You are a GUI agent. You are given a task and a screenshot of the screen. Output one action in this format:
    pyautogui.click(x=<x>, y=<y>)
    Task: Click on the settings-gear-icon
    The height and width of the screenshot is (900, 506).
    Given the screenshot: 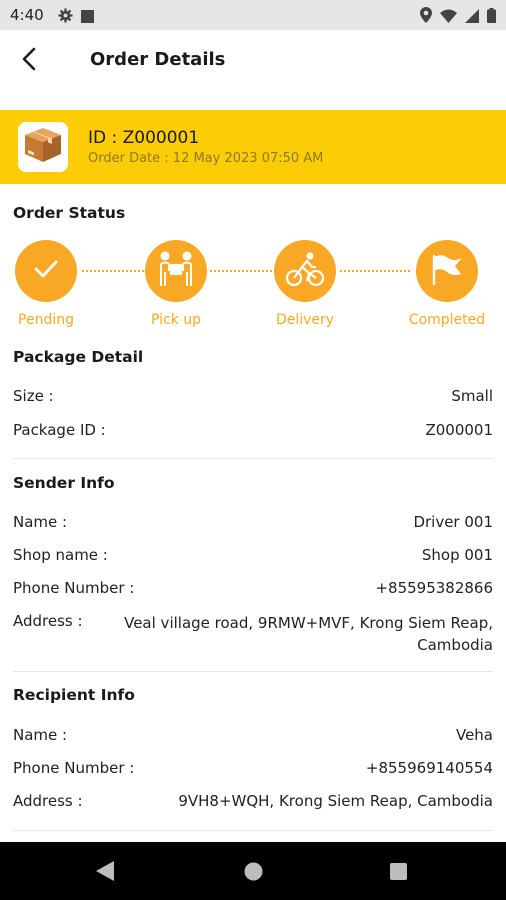 What is the action you would take?
    pyautogui.click(x=65, y=17)
    